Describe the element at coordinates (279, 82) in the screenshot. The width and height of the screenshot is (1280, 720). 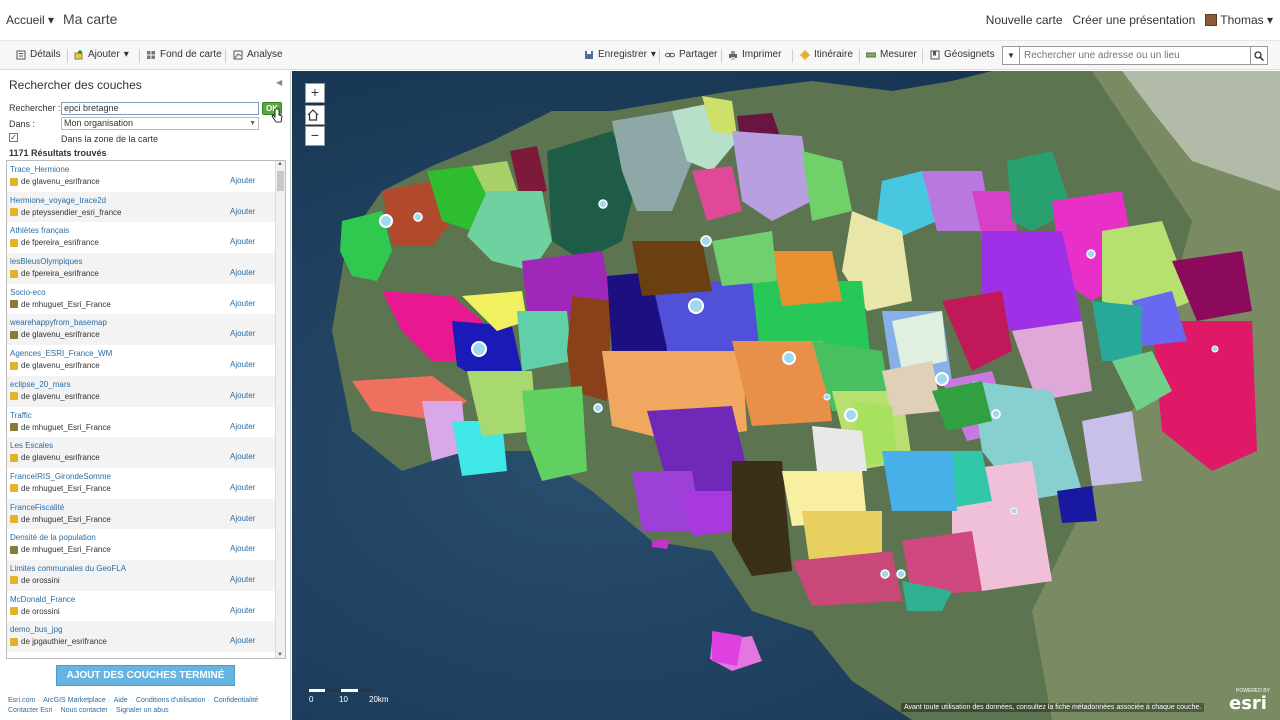
I see `collapse-panel-icon: ◀` at that location.